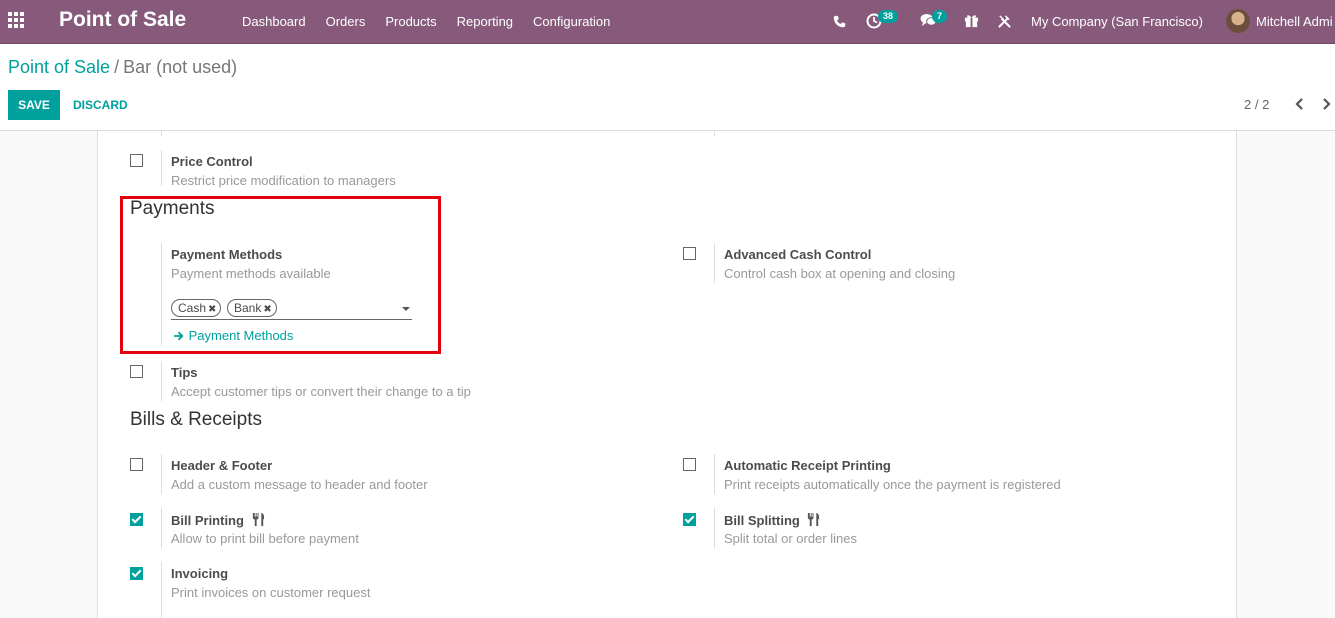  I want to click on gift-icon, so click(971, 20).